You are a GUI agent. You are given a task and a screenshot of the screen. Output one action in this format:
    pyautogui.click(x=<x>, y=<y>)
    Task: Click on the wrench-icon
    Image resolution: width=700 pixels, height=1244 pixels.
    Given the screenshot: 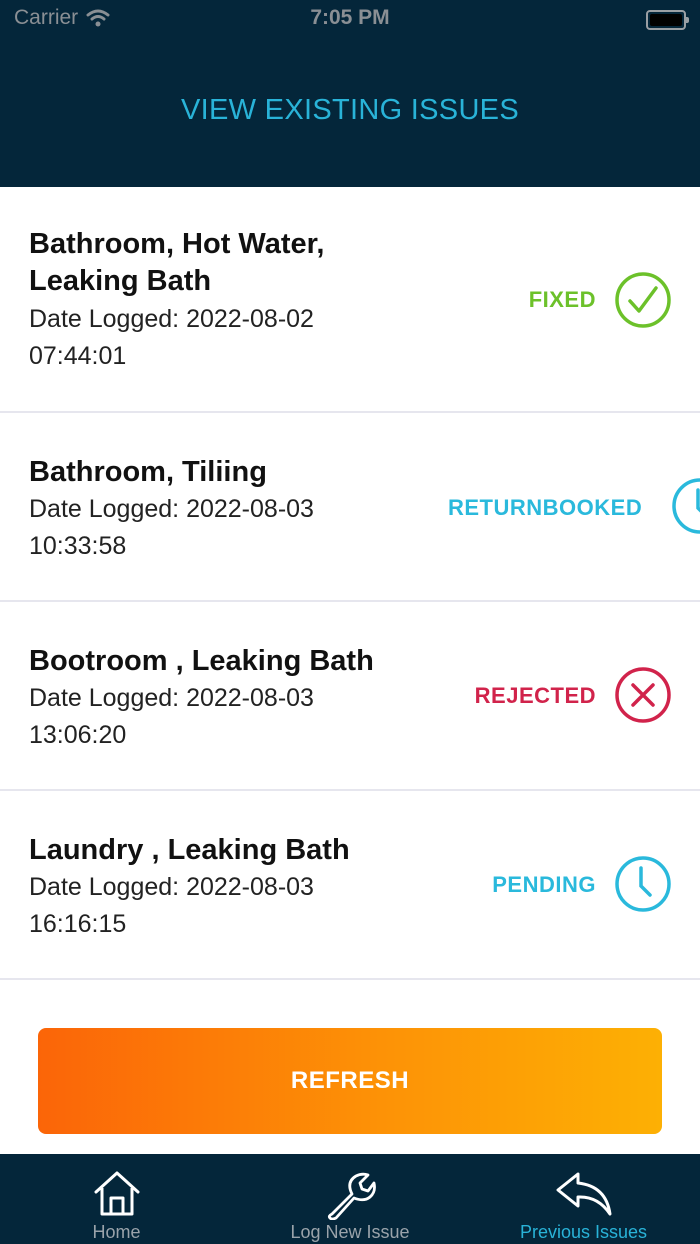 What is the action you would take?
    pyautogui.click(x=351, y=1196)
    